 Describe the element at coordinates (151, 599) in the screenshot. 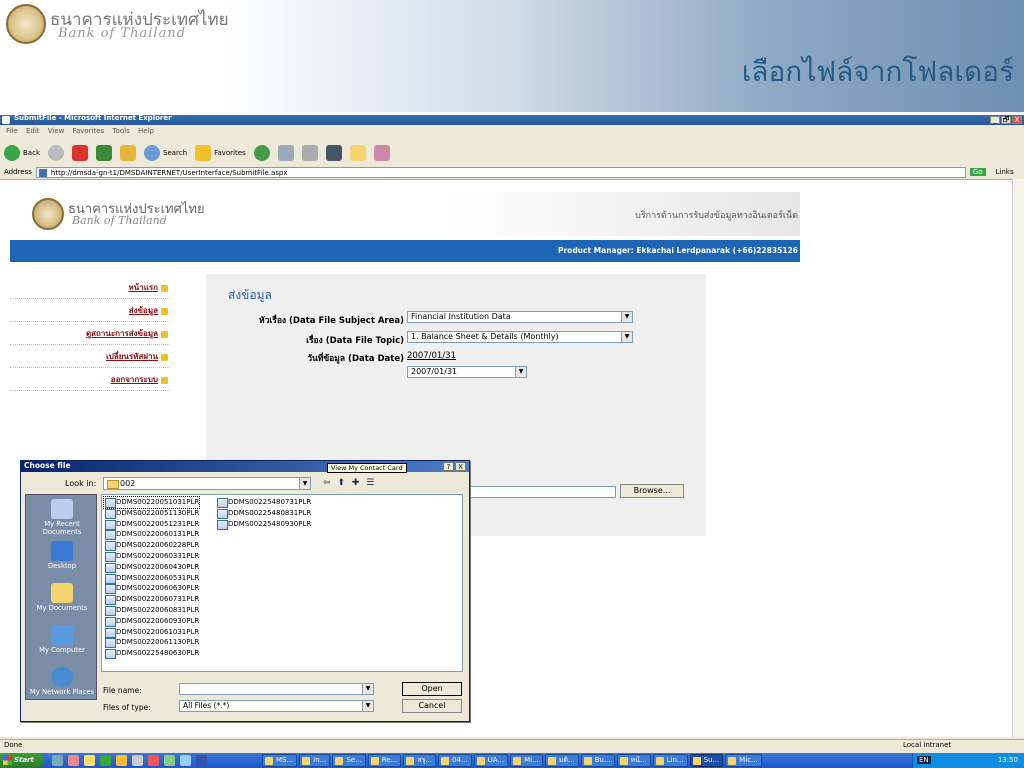

I see `list-item: DDMS00220060731PLR` at that location.